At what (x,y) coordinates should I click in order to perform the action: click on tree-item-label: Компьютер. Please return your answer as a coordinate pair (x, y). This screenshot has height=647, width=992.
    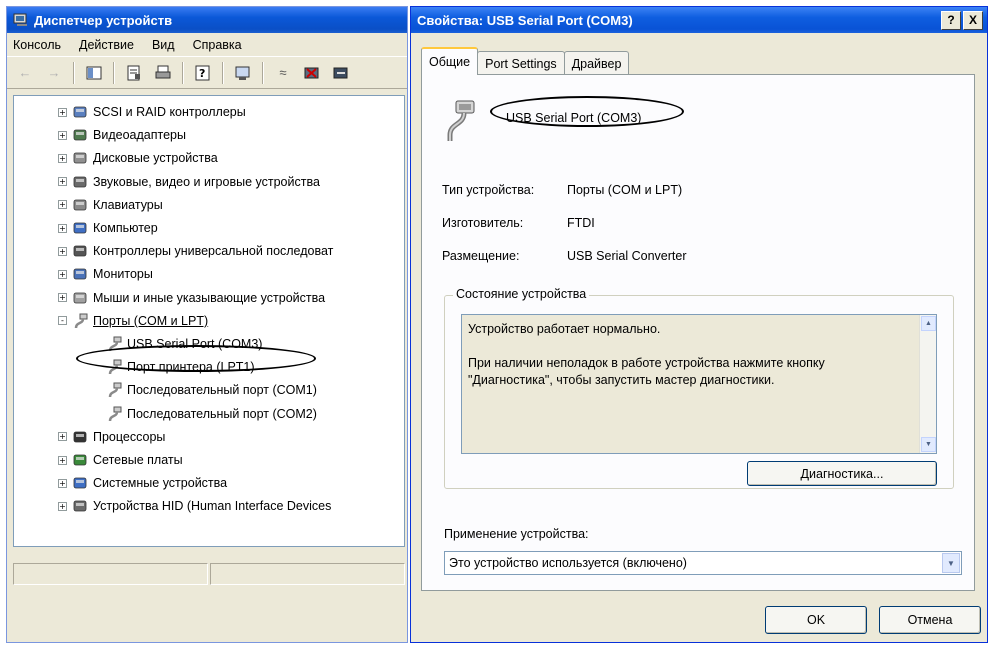
    Looking at the image, I should click on (125, 228).